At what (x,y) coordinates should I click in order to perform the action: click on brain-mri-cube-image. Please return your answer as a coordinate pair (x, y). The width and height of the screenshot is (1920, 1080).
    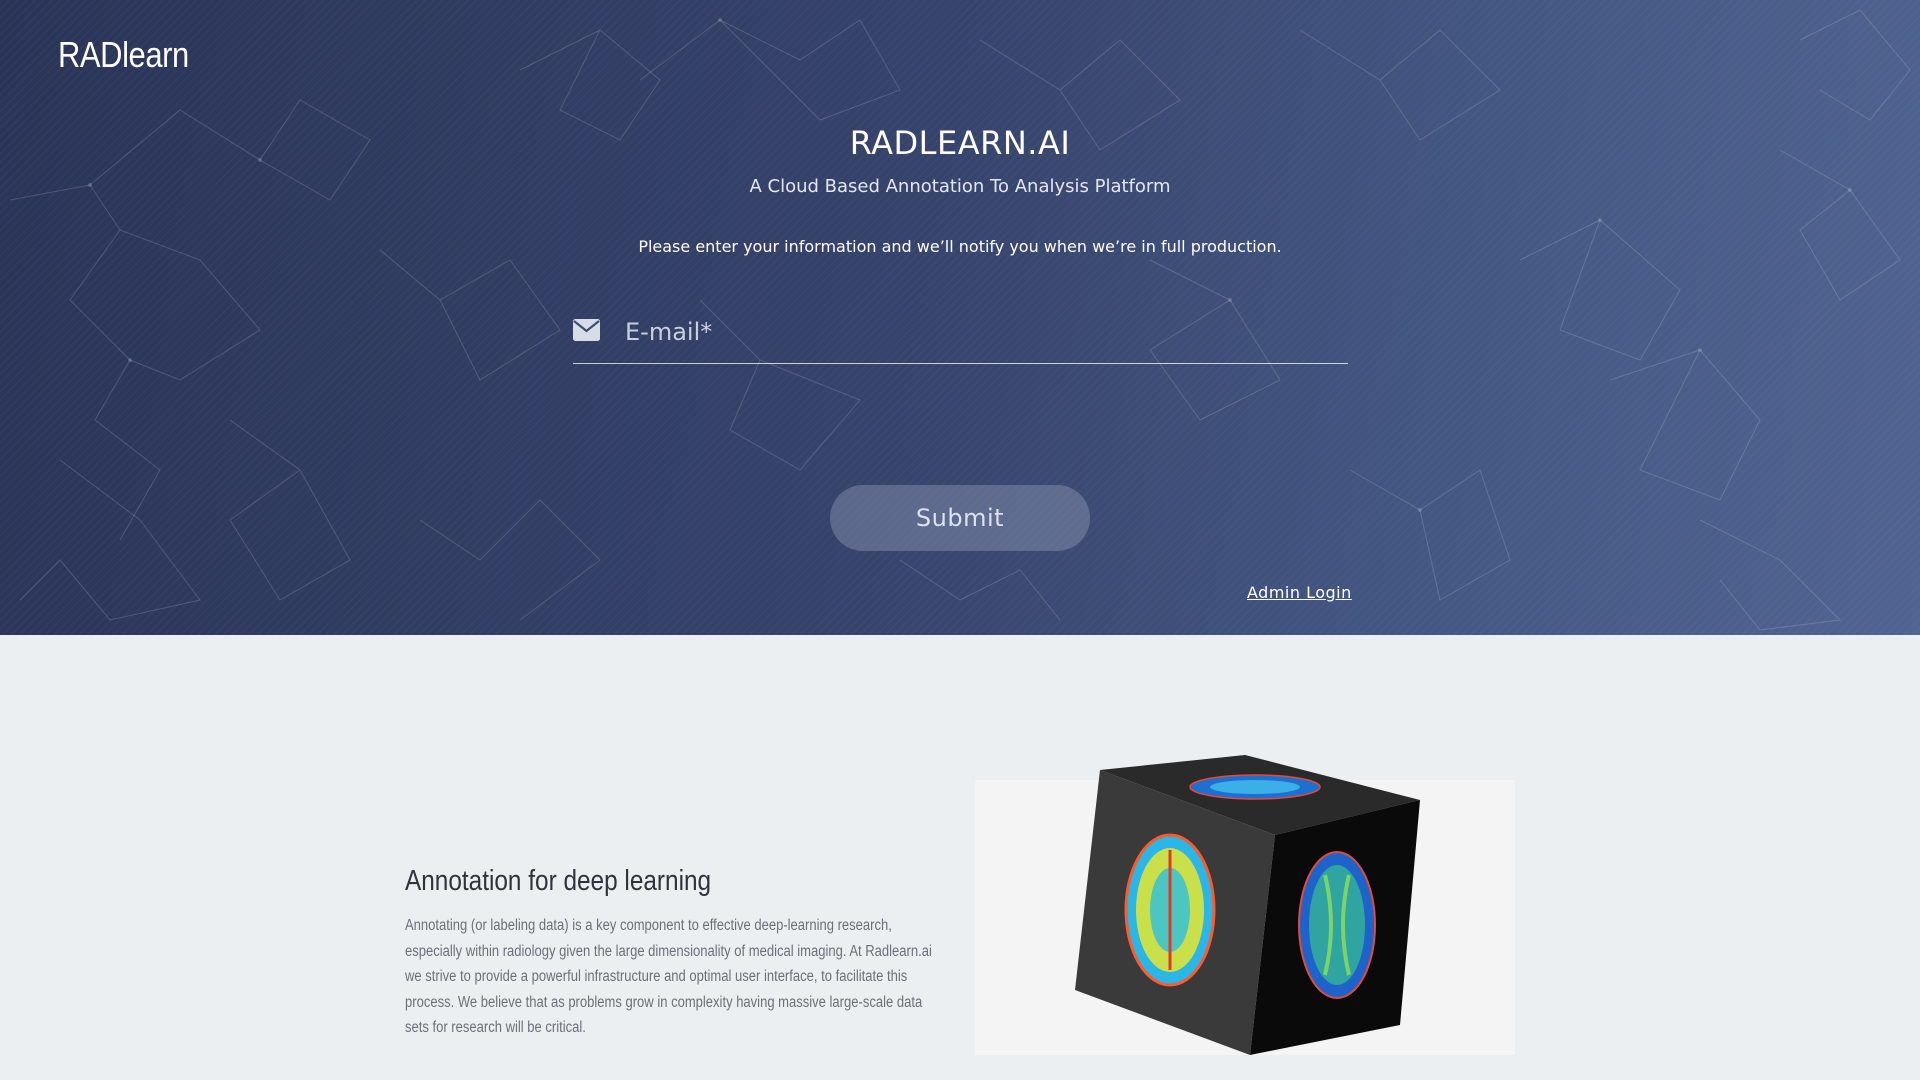
    Looking at the image, I should click on (1245, 905).